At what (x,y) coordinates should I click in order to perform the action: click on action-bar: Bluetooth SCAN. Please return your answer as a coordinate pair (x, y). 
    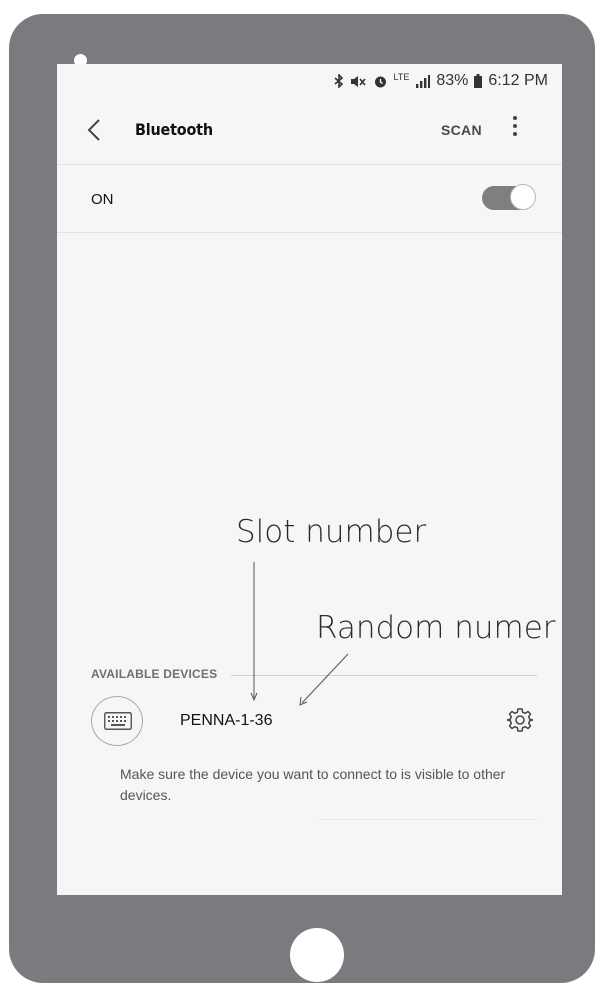
    Looking at the image, I should click on (309, 131).